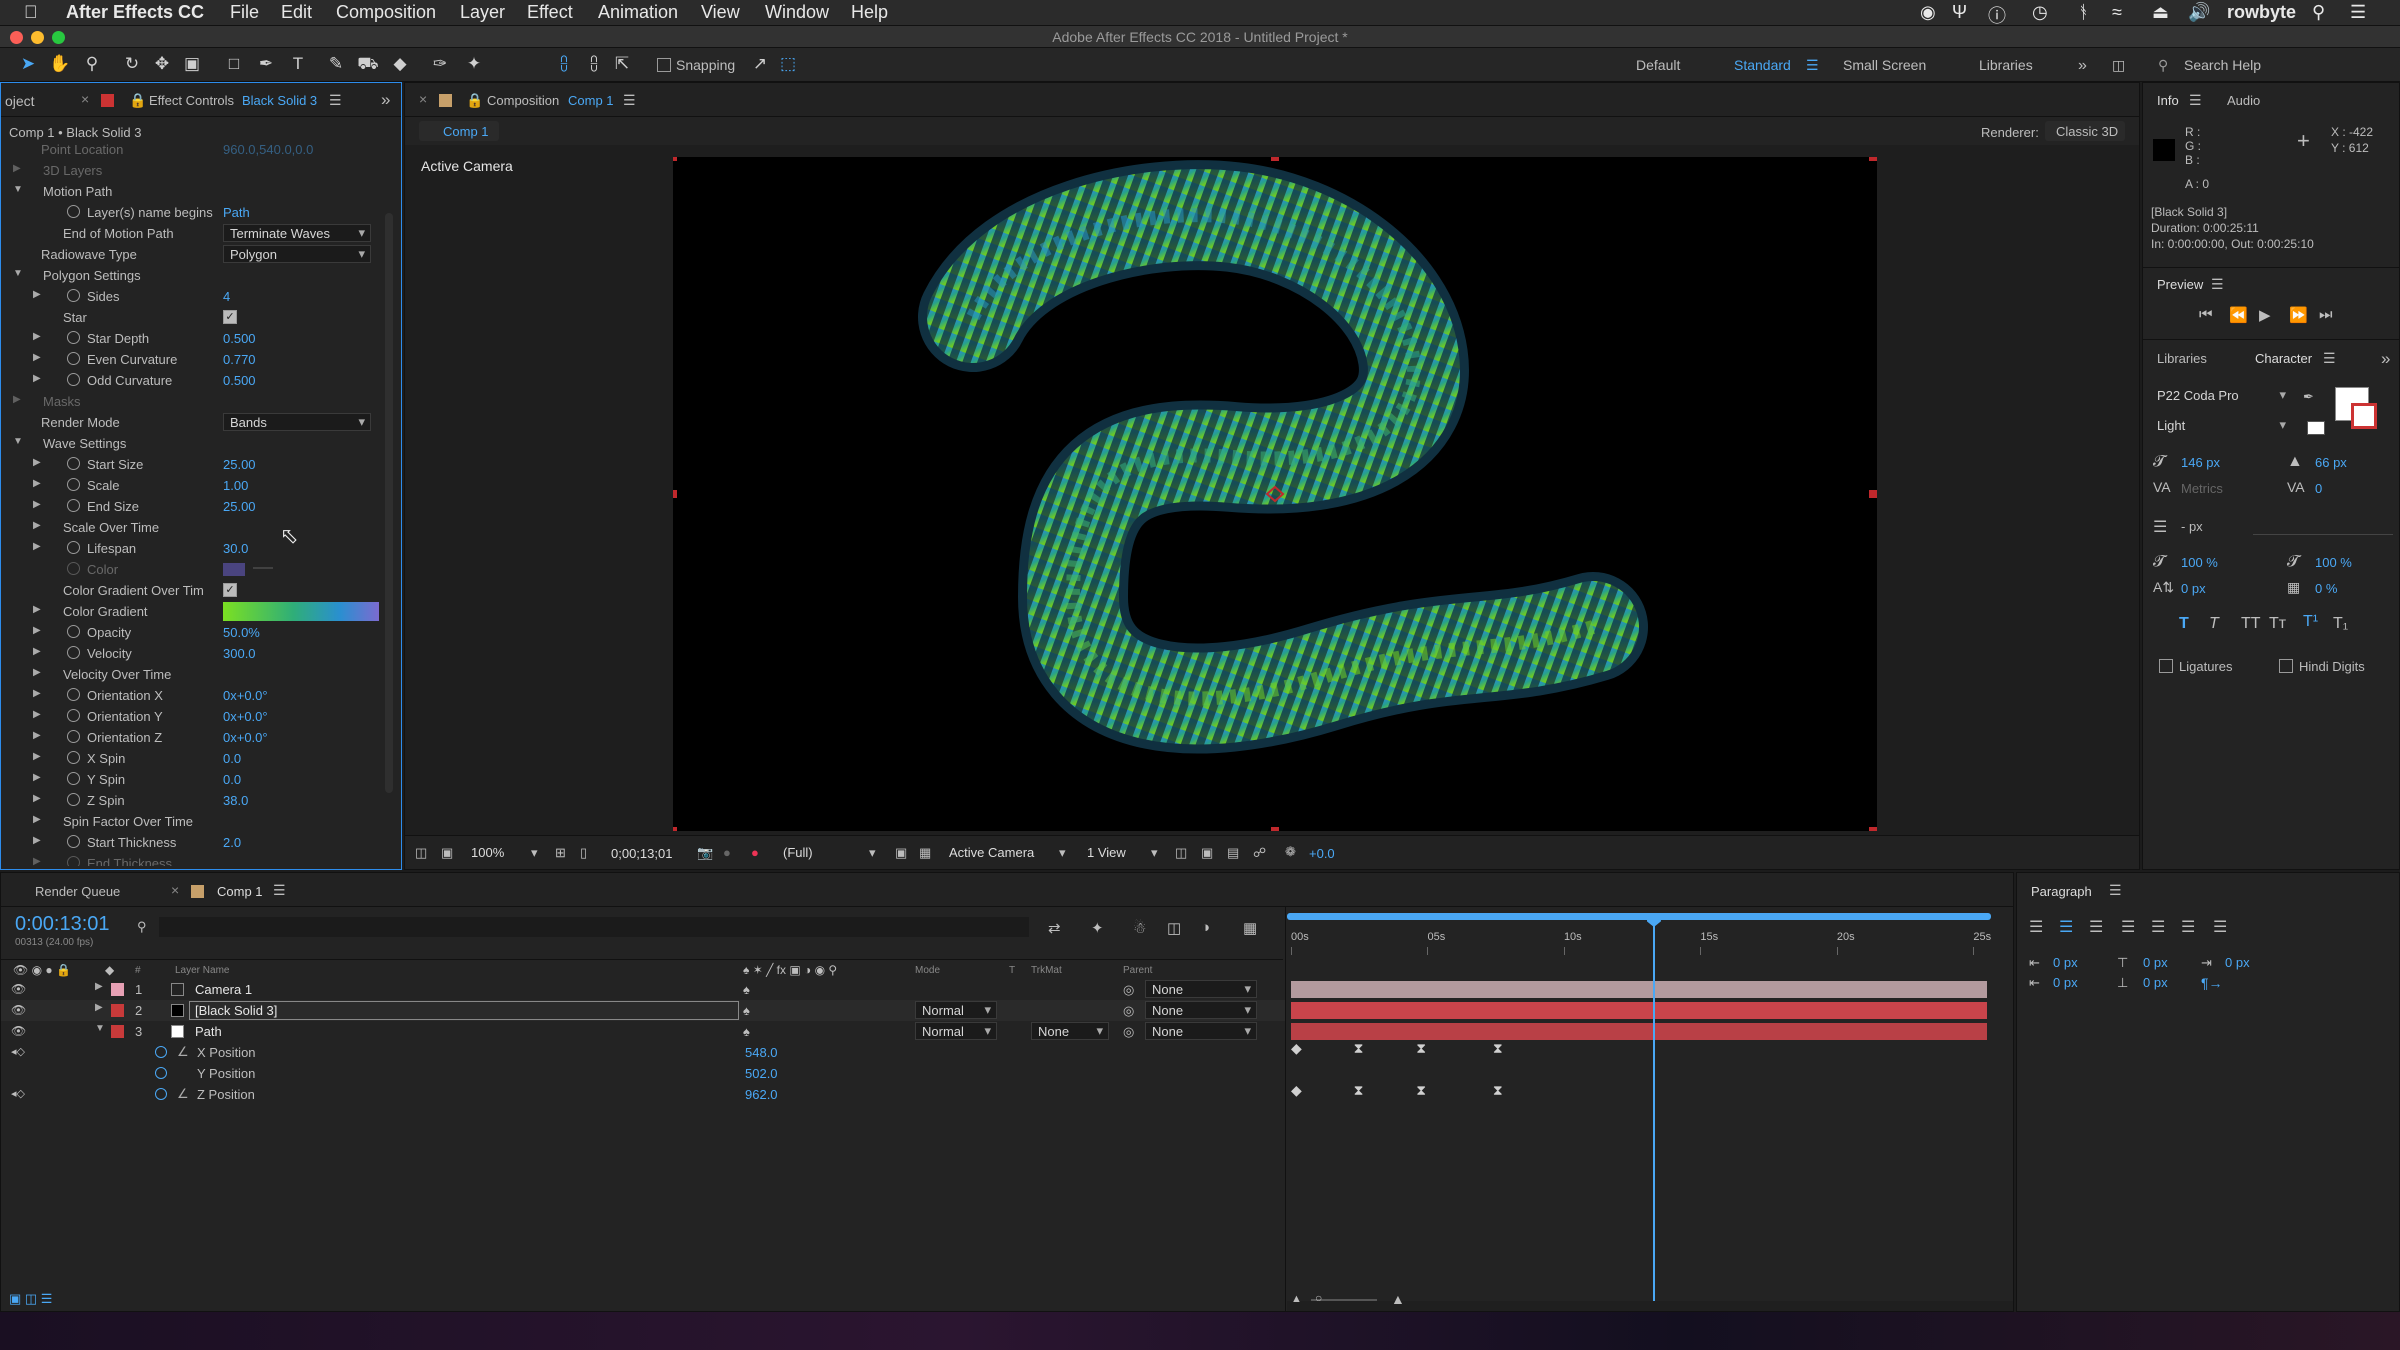  Describe the element at coordinates (1498, 1090) in the screenshot. I see `keyframe-marker: ⧗` at that location.